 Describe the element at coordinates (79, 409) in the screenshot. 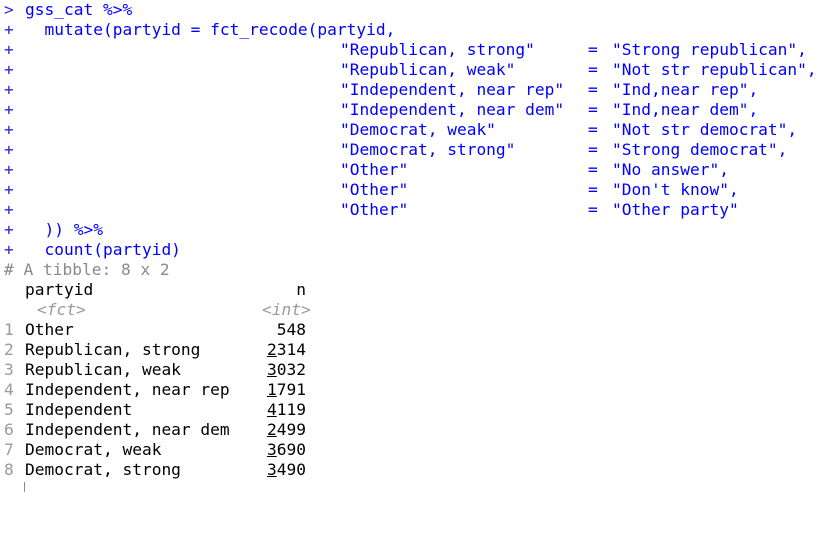

I see `row-partyid: Independent` at that location.